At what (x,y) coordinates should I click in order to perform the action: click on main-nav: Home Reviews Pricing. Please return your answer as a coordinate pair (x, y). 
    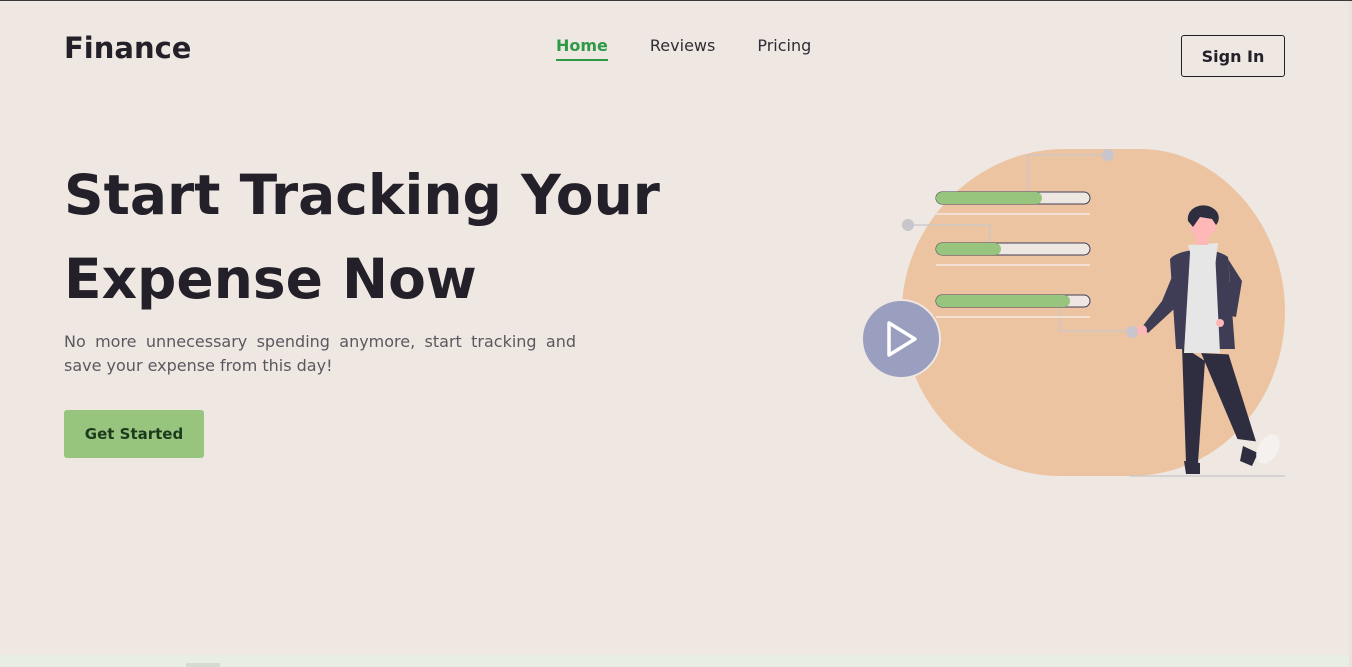
    Looking at the image, I should click on (683, 48).